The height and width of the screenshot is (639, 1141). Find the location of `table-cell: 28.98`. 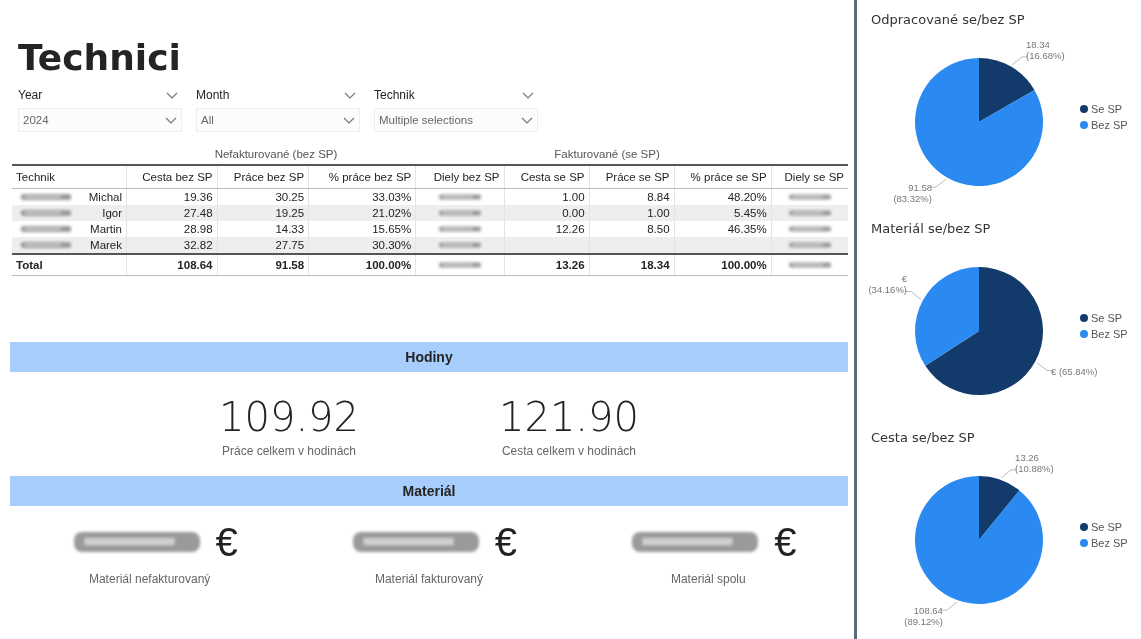

table-cell: 28.98 is located at coordinates (198, 229).